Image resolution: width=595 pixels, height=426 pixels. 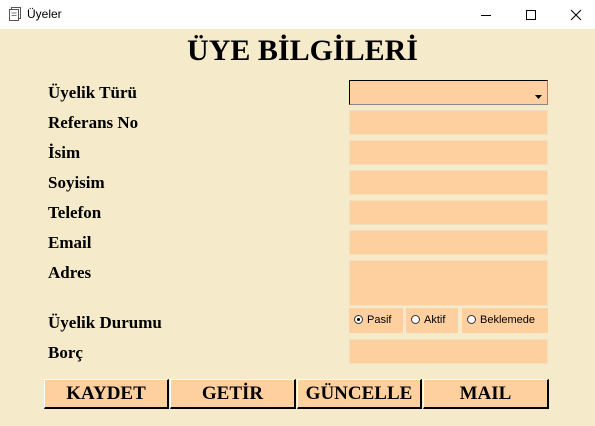 I want to click on address-label: Adres, so click(x=70, y=272).